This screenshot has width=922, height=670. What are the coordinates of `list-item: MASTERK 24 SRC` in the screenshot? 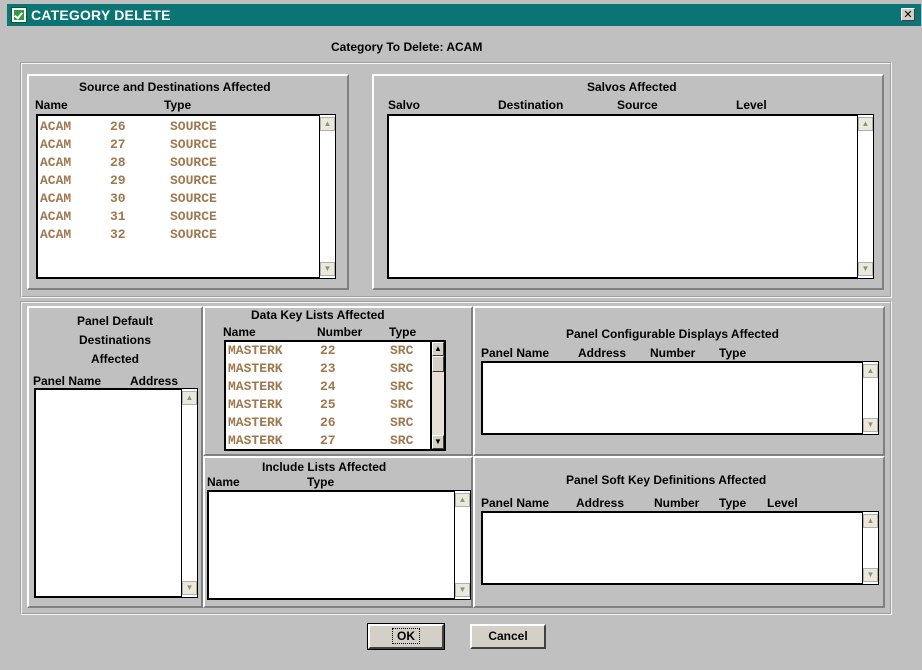 It's located at (329, 387).